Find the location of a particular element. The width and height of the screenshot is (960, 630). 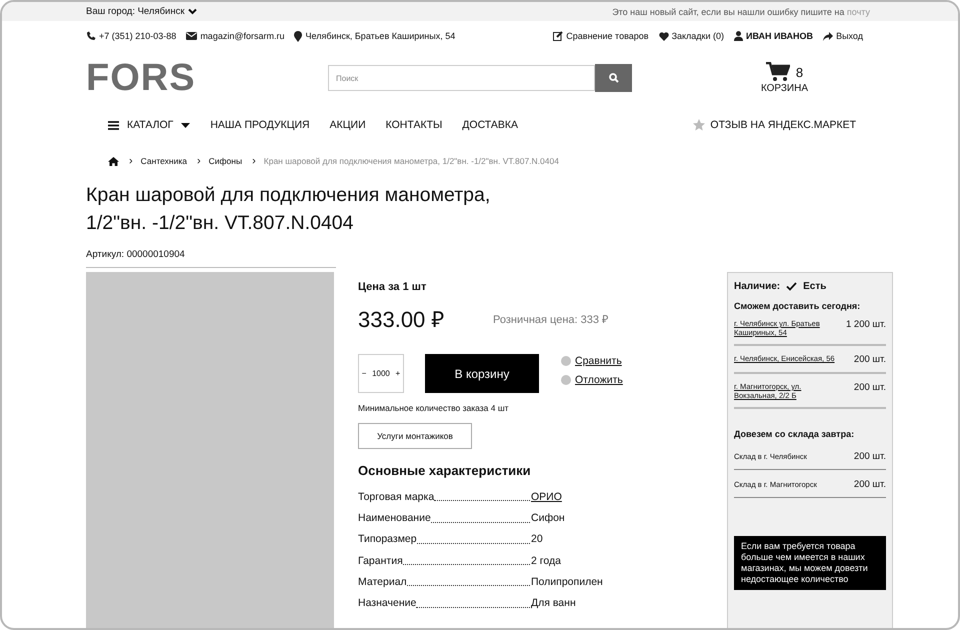

installers-button: Услуги монтажиков is located at coordinates (415, 436).